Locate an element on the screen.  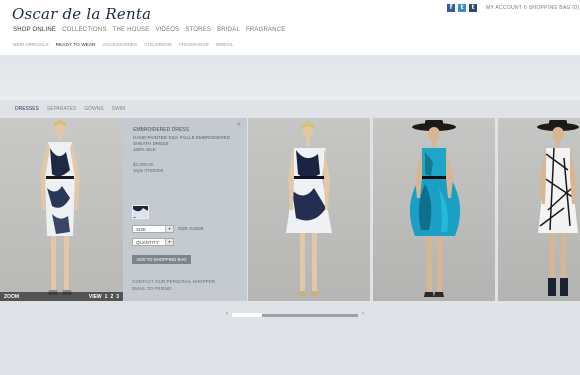
zoom-bar: ZOOM VIEW 1 2 3 is located at coordinates (61, 296).